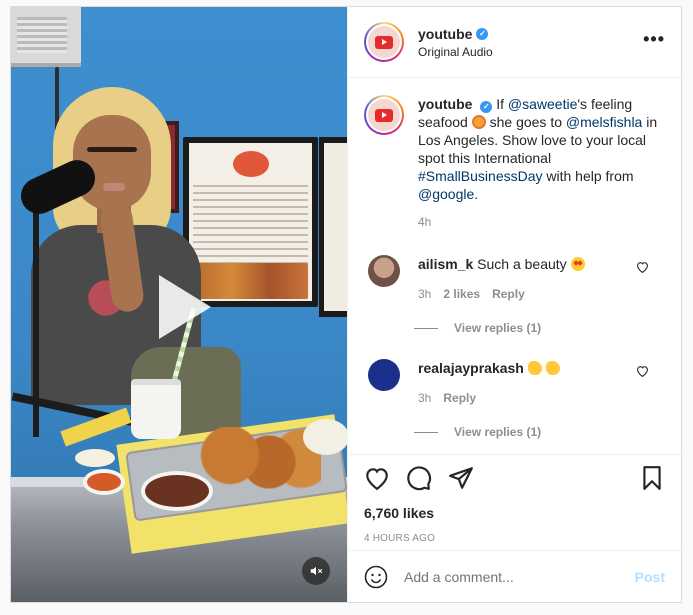 The height and width of the screenshot is (615, 693). What do you see at coordinates (538, 222) in the screenshot?
I see `caption-timestamp: 4h` at bounding box center [538, 222].